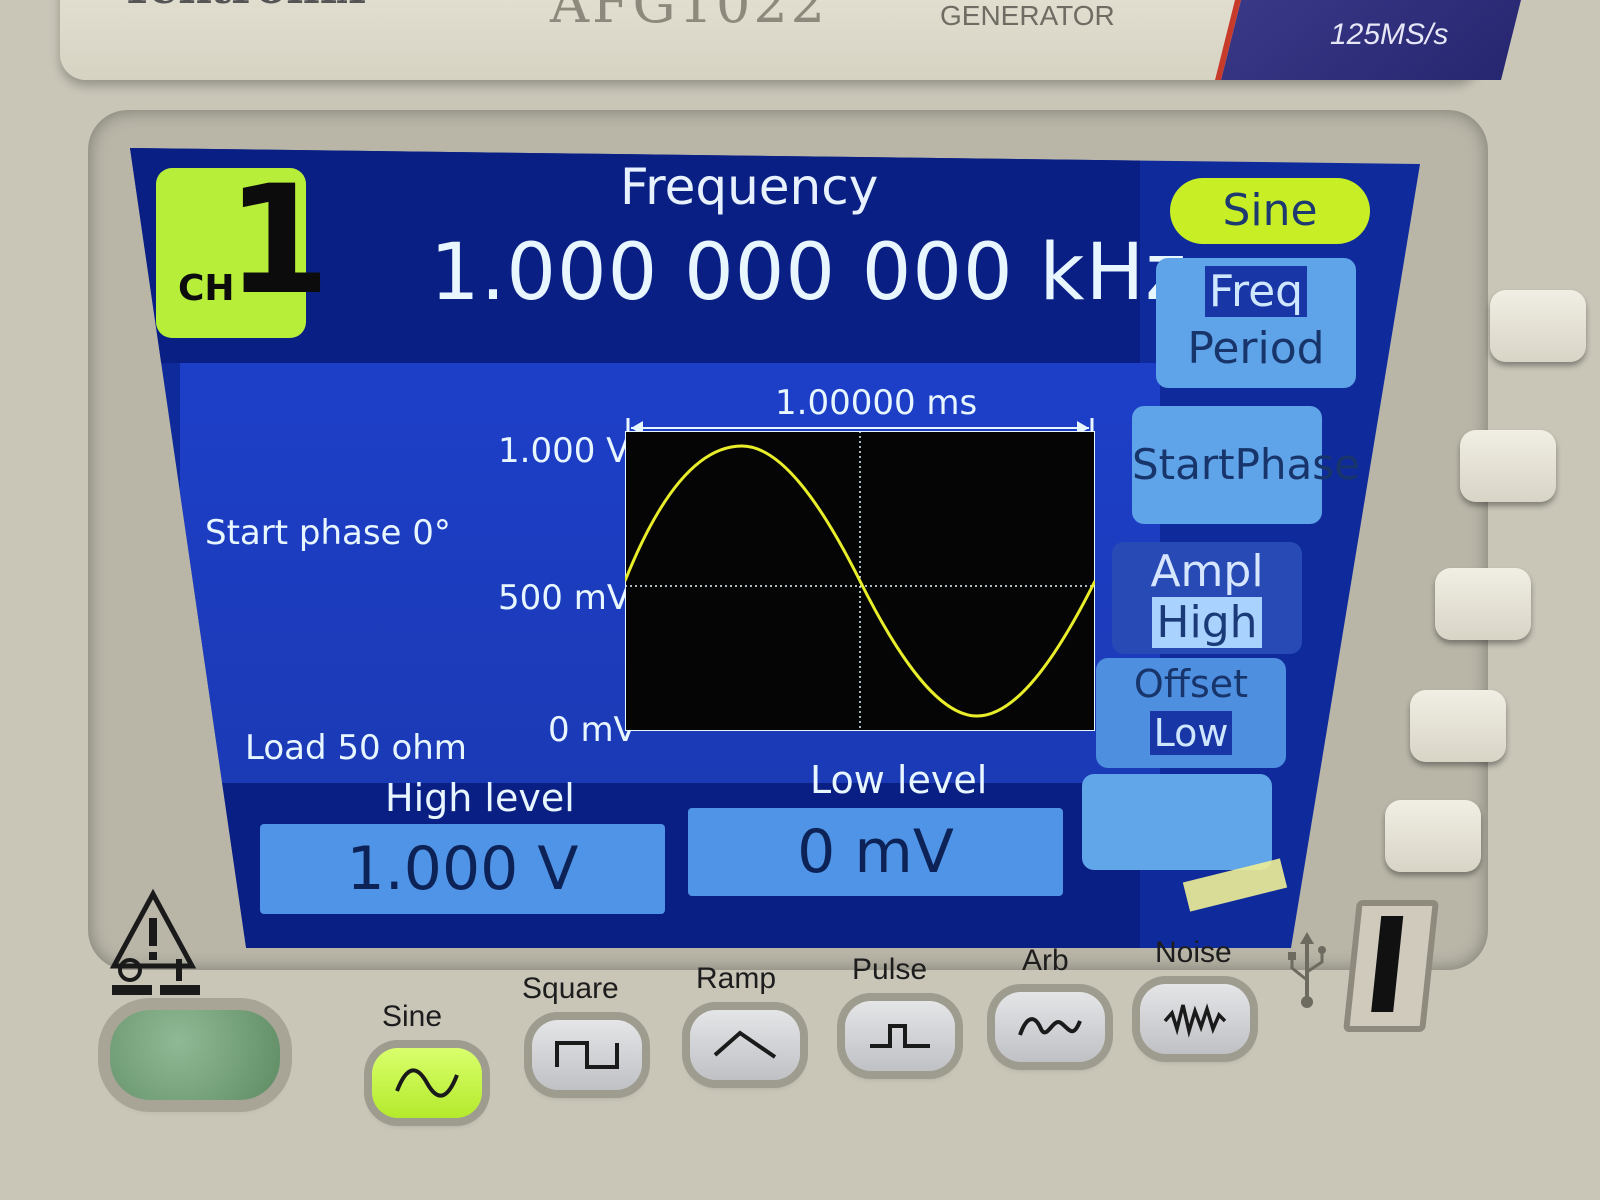 Image resolution: width=1600 pixels, height=1200 pixels. I want to click on noise-wave-icon, so click(1195, 1020).